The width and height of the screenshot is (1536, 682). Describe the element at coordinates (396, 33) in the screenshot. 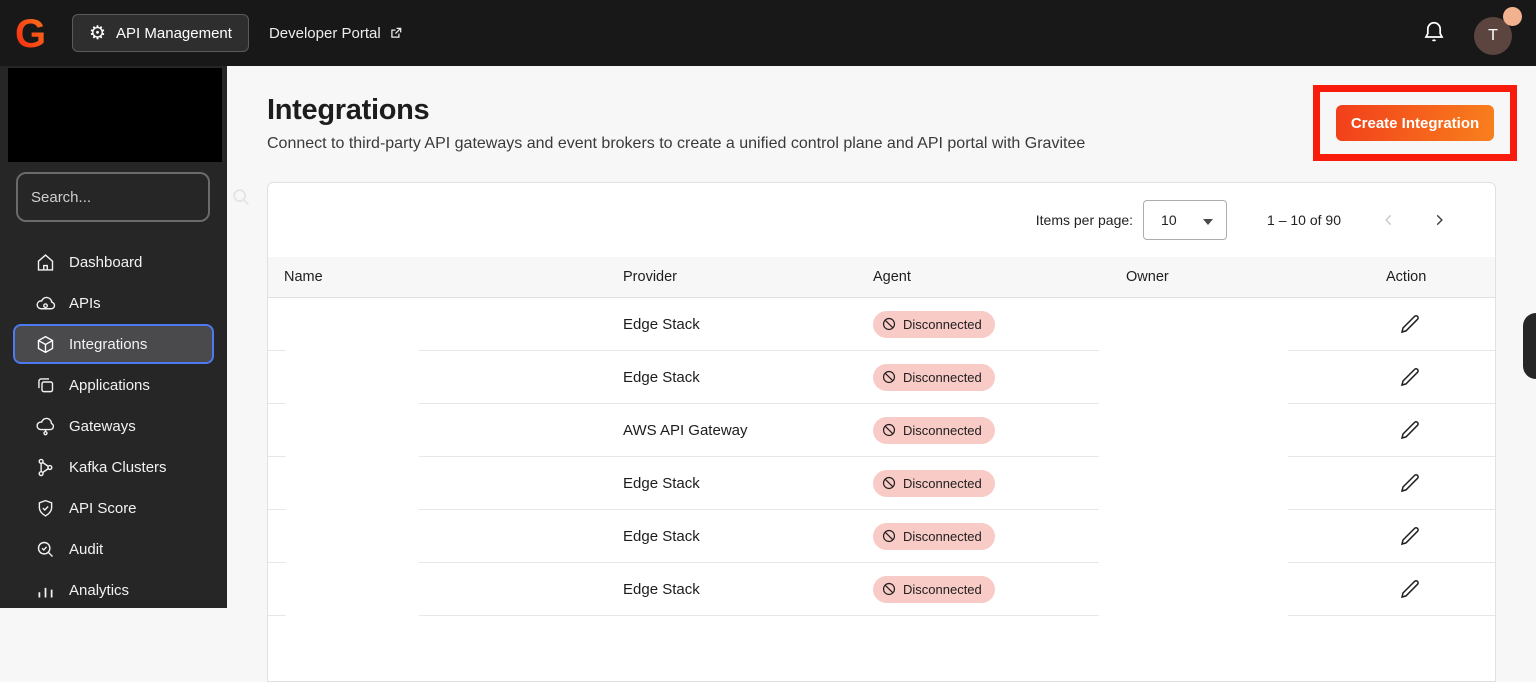

I see `external-link-icon` at that location.